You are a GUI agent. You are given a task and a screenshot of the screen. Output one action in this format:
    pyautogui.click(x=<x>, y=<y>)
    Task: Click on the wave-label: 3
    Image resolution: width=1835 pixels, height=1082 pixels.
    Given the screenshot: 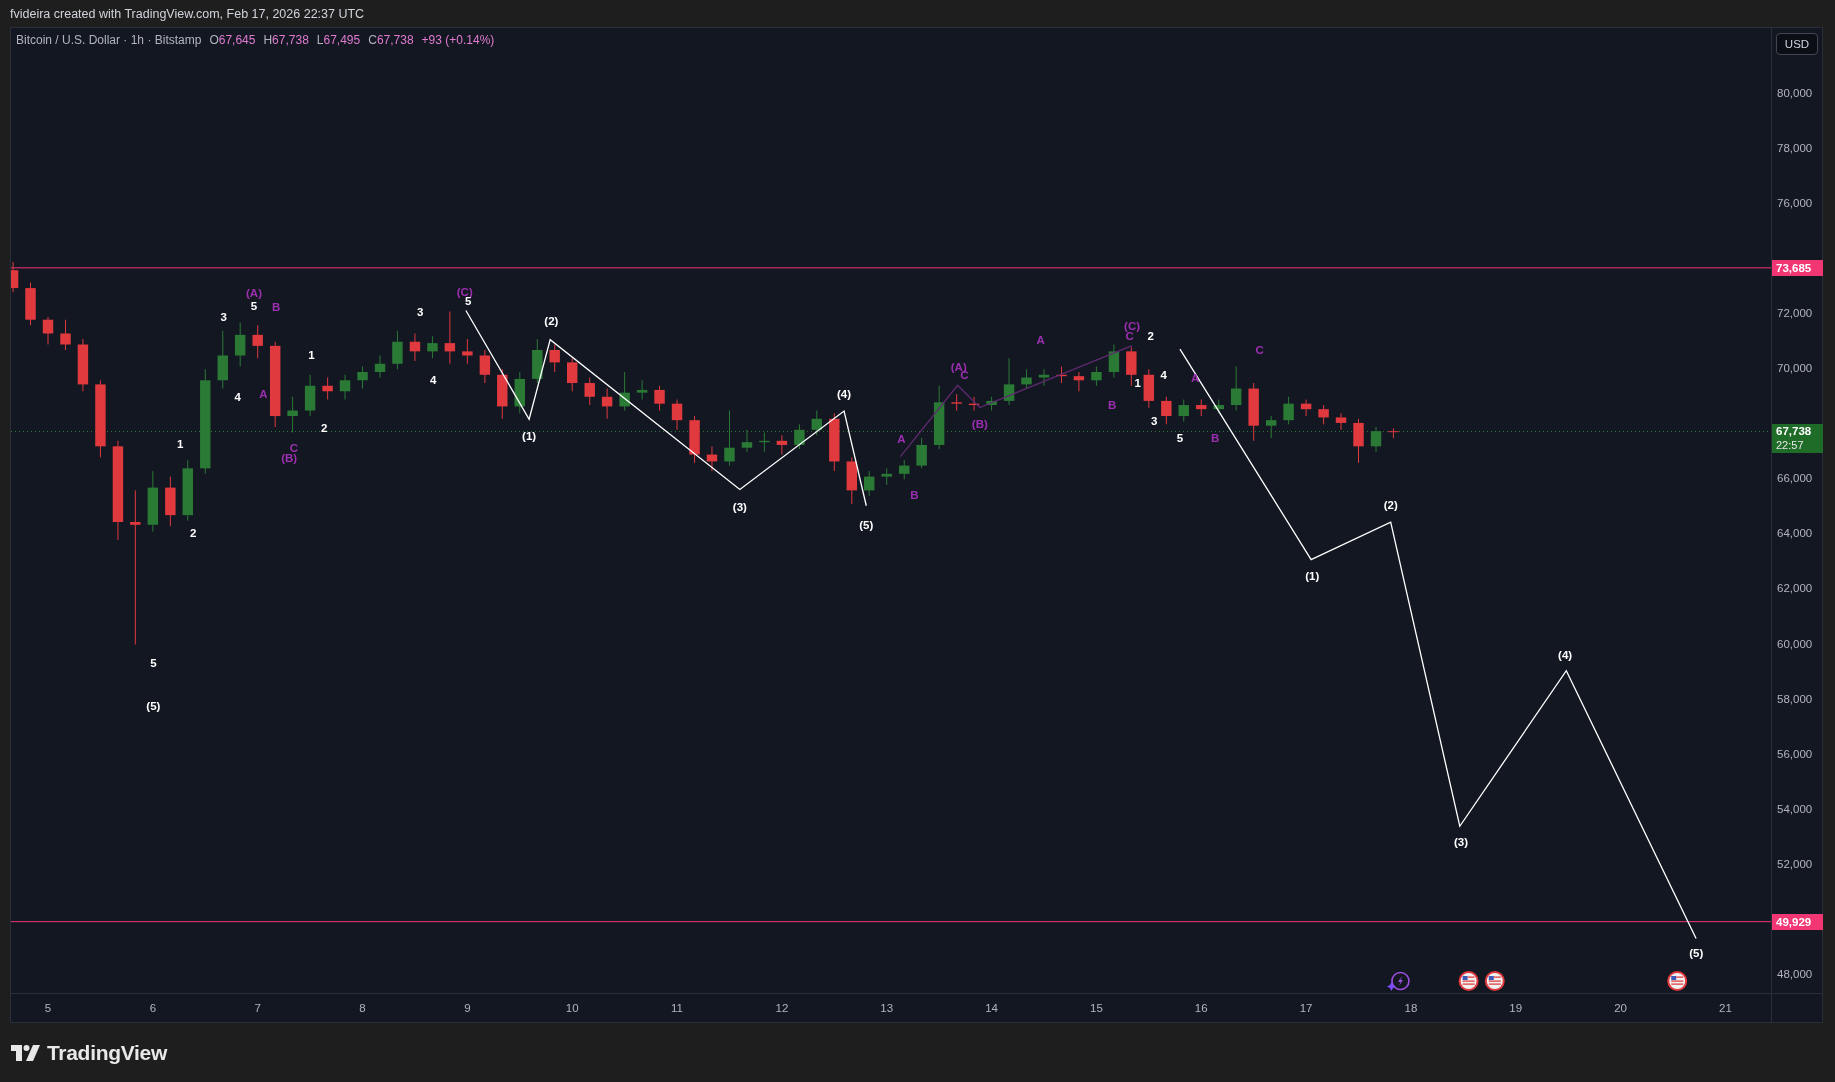 What is the action you would take?
    pyautogui.click(x=223, y=316)
    